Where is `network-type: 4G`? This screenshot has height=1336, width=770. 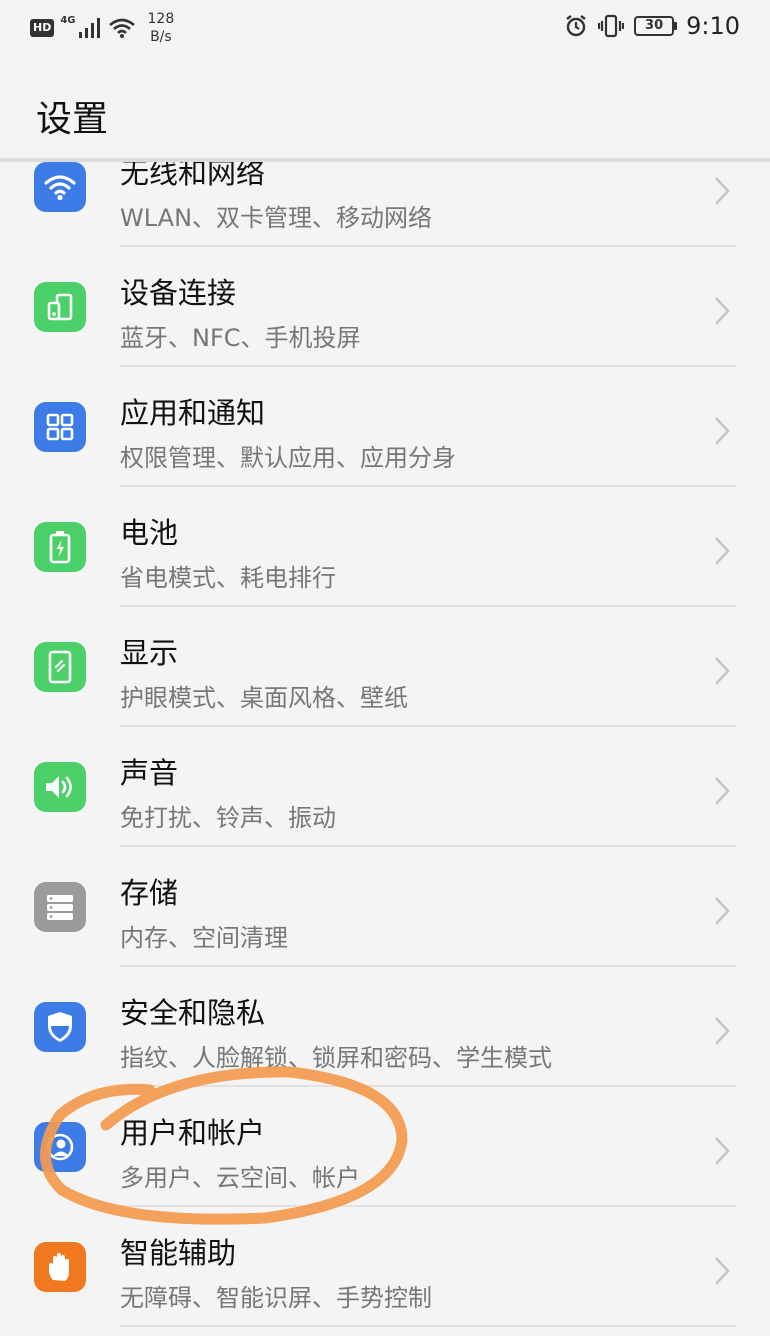
network-type: 4G is located at coordinates (68, 20).